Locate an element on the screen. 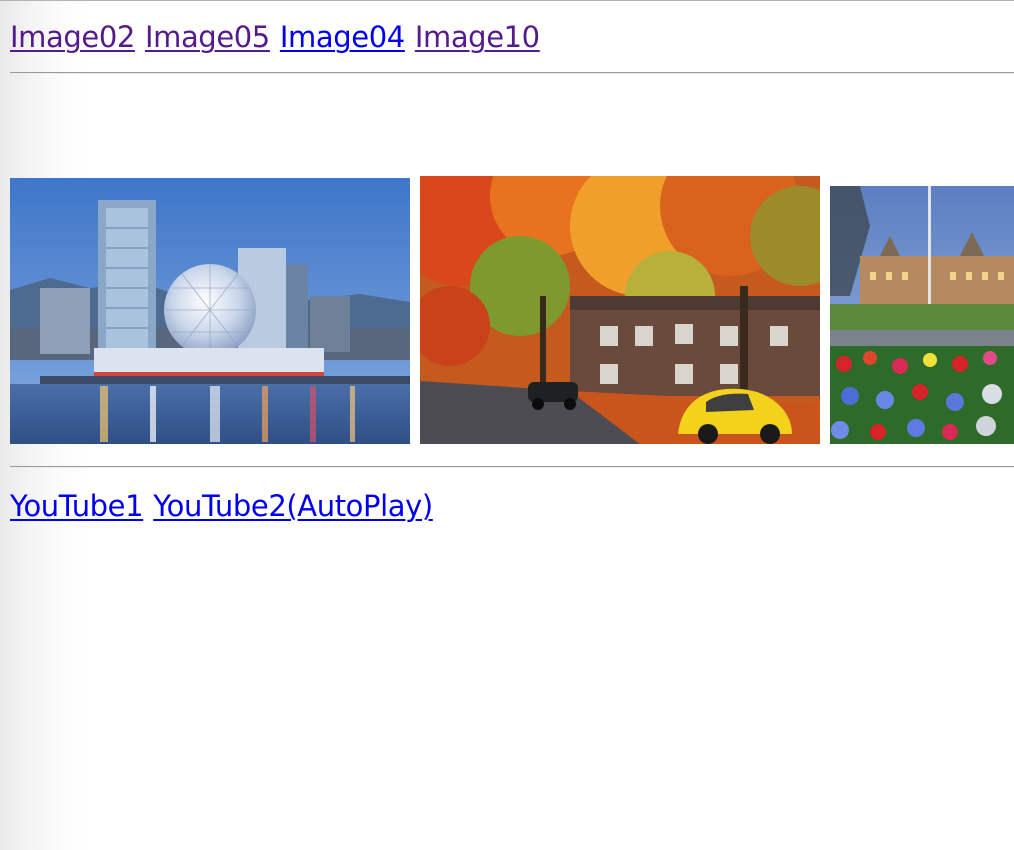 The height and width of the screenshot is (850, 1014). photo-parliament-flowers is located at coordinates (922, 315).